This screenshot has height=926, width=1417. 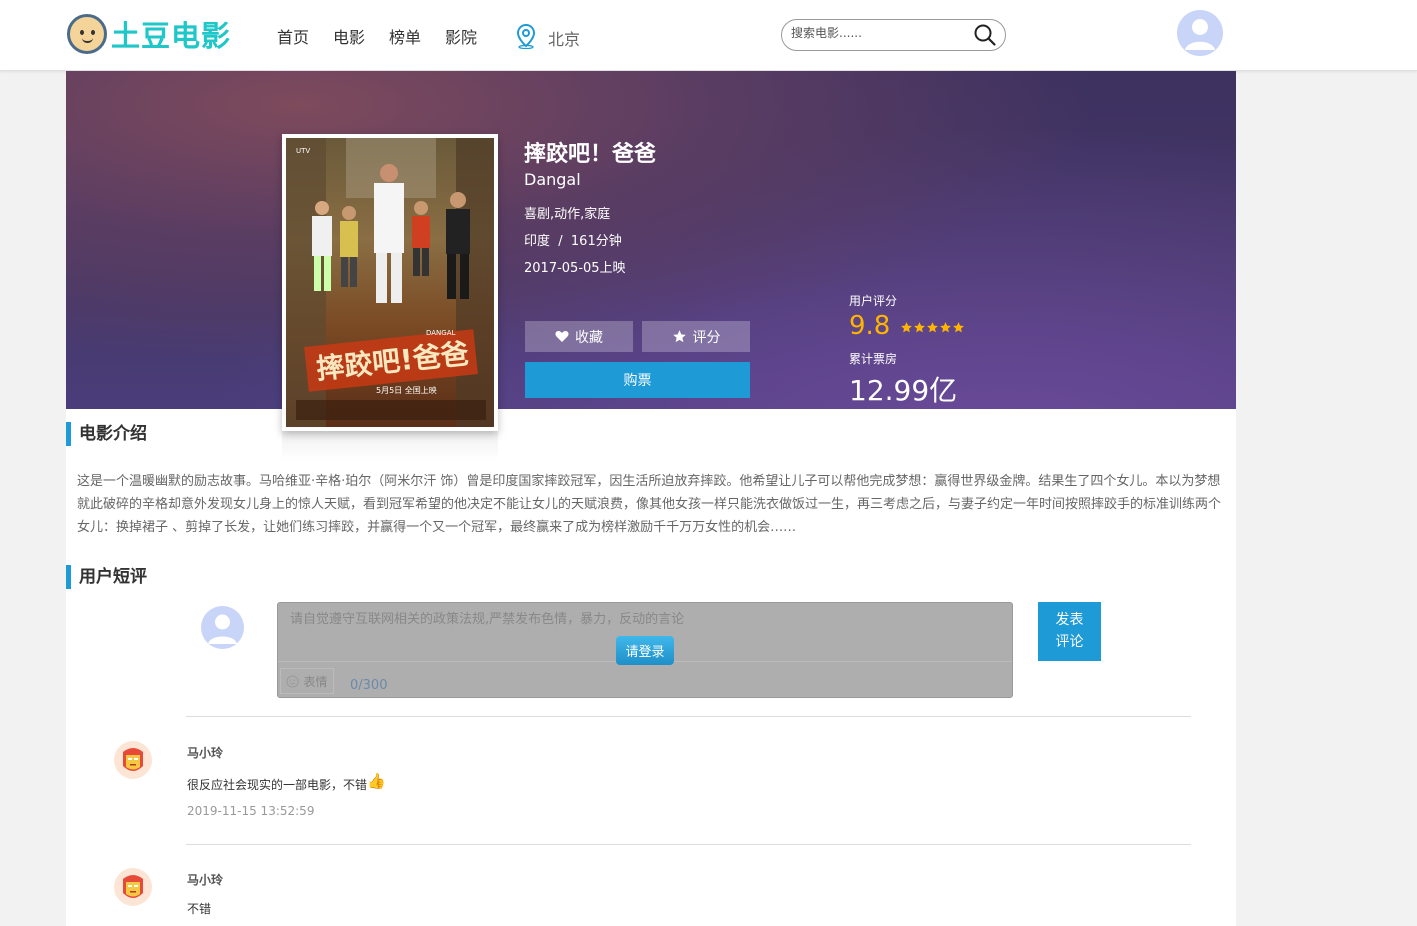 I want to click on poster-image: 摔跤吧!爸爸 5月5日 全国上映 DANGAL UTV, so click(x=390, y=282).